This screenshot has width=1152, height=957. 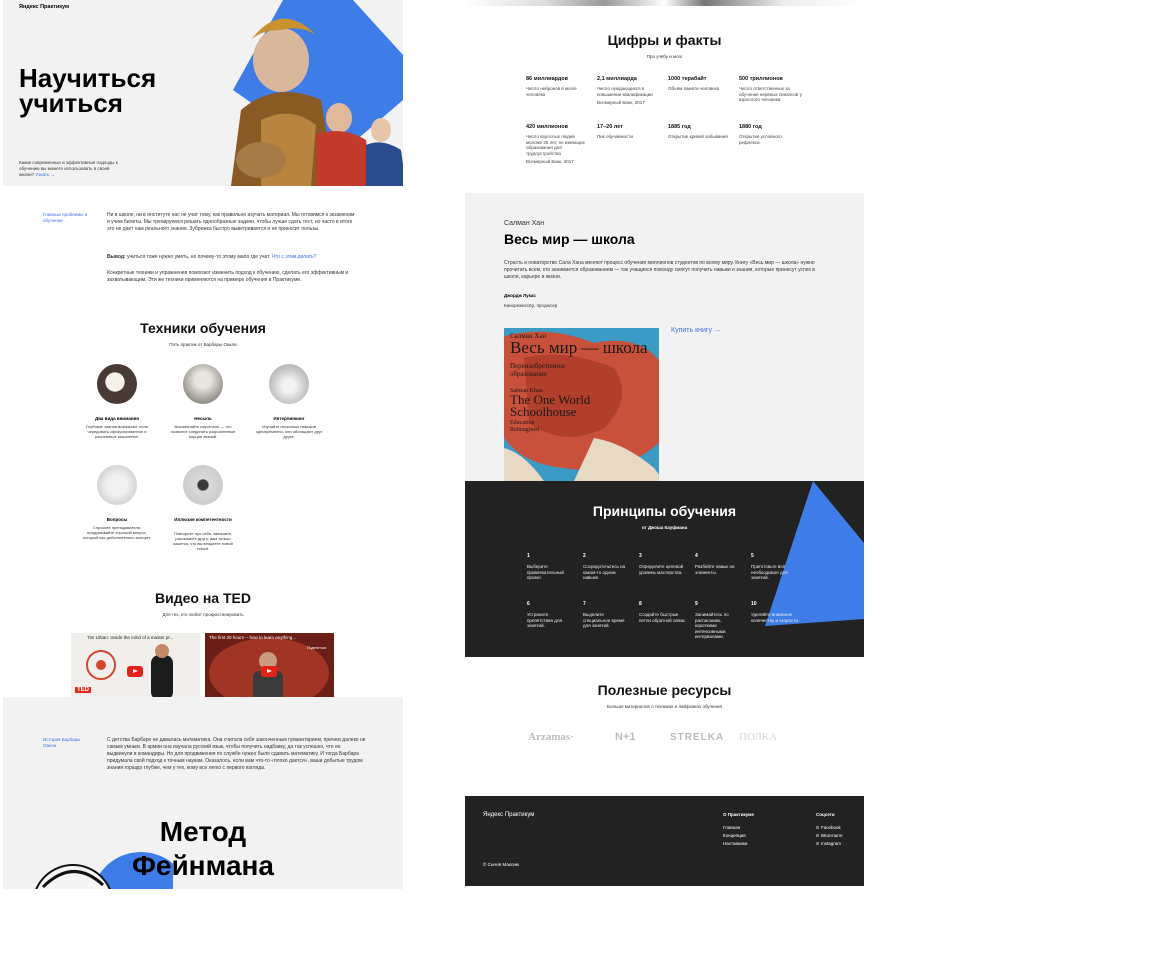 What do you see at coordinates (294, 257) in the screenshot?
I see `conclusion-link: Что с этим делать?` at bounding box center [294, 257].